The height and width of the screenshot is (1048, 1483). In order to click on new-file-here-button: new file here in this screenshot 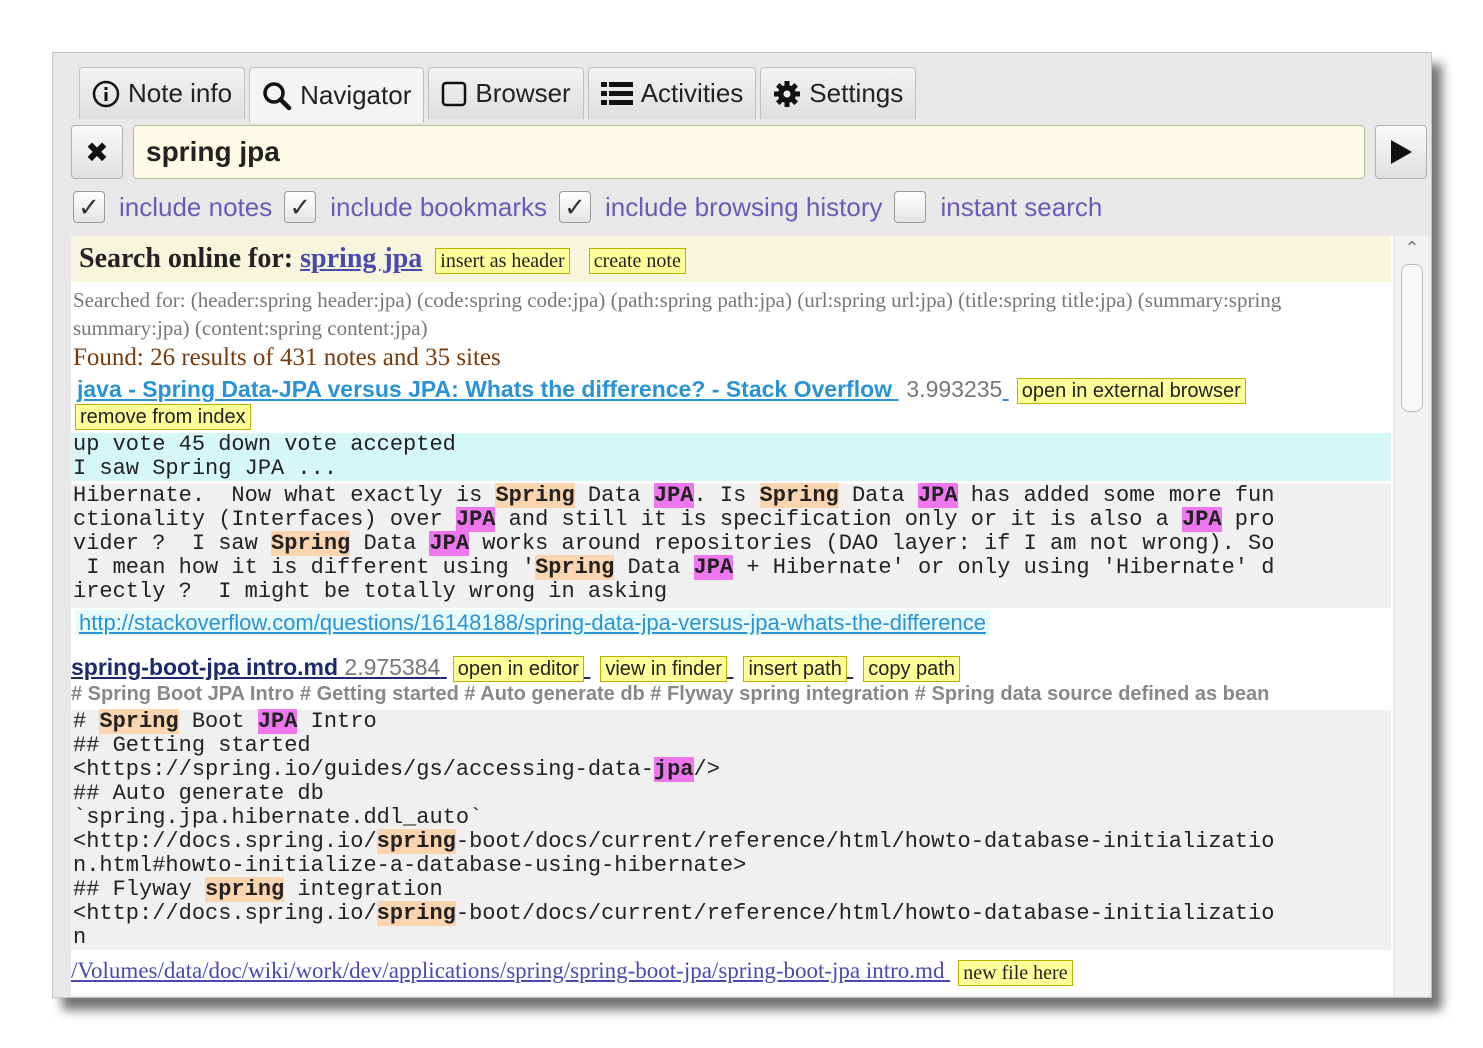, I will do `click(1015, 972)`.